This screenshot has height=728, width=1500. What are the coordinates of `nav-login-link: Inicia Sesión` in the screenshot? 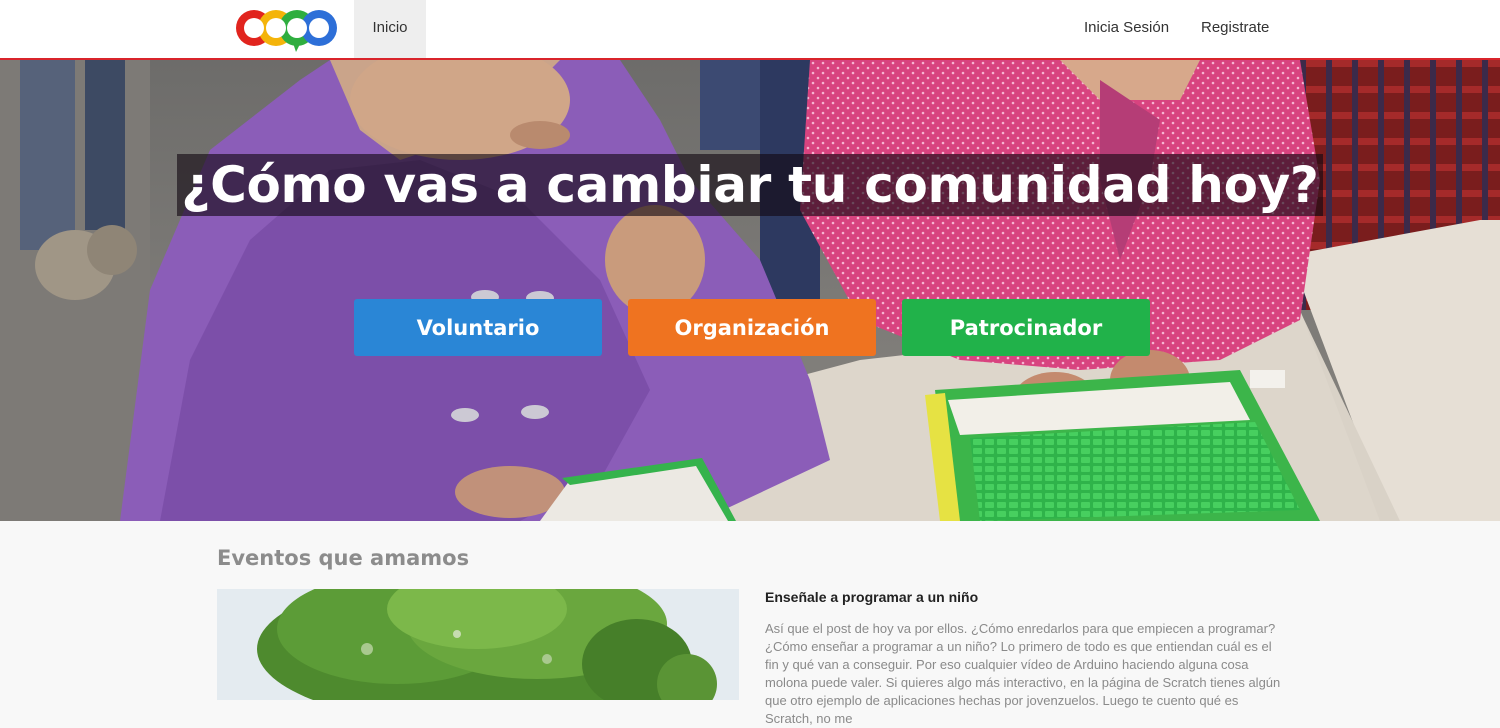 It's located at (1126, 29).